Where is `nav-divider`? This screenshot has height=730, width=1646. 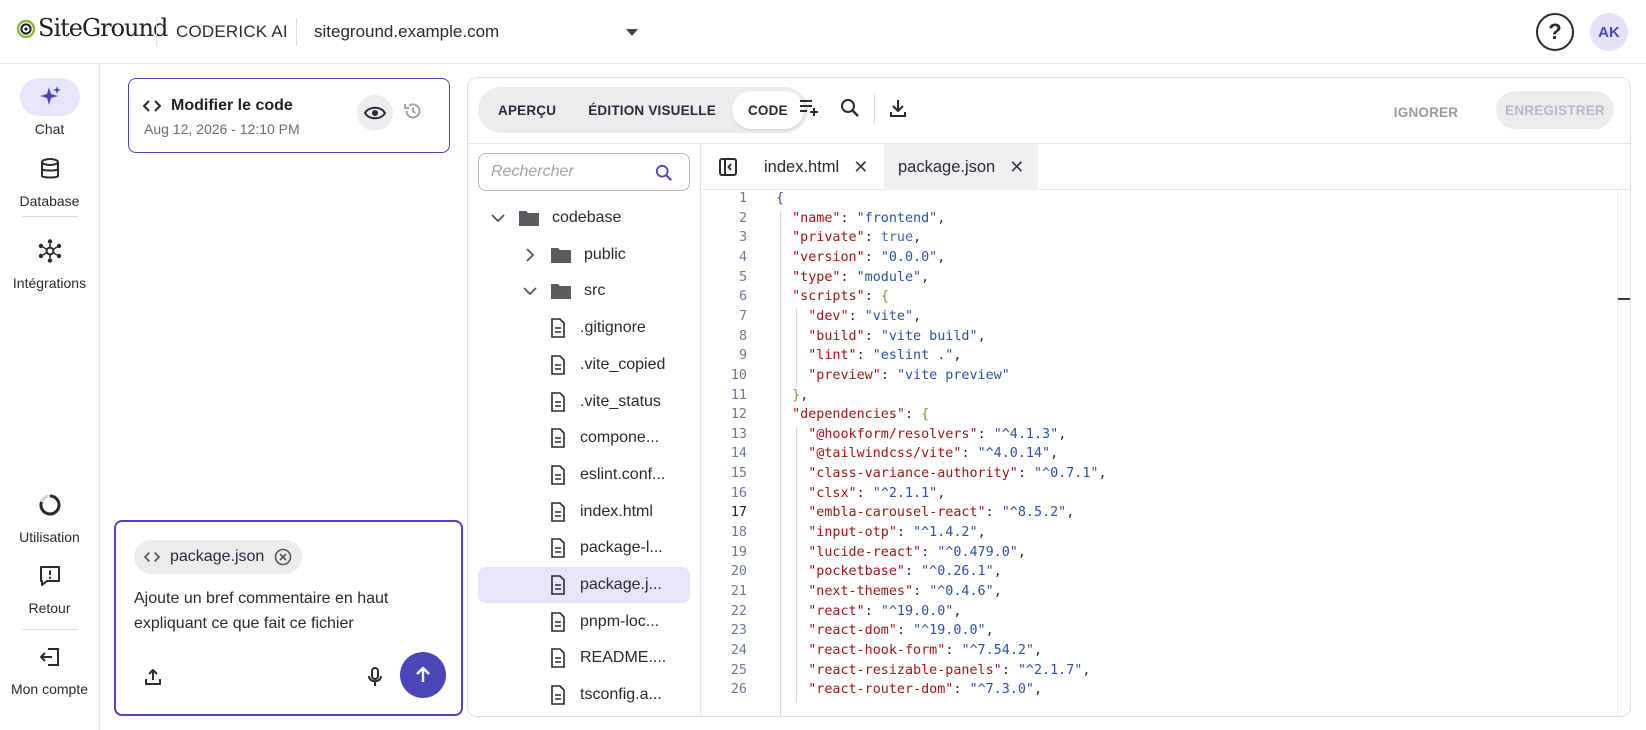
nav-divider is located at coordinates (50, 216).